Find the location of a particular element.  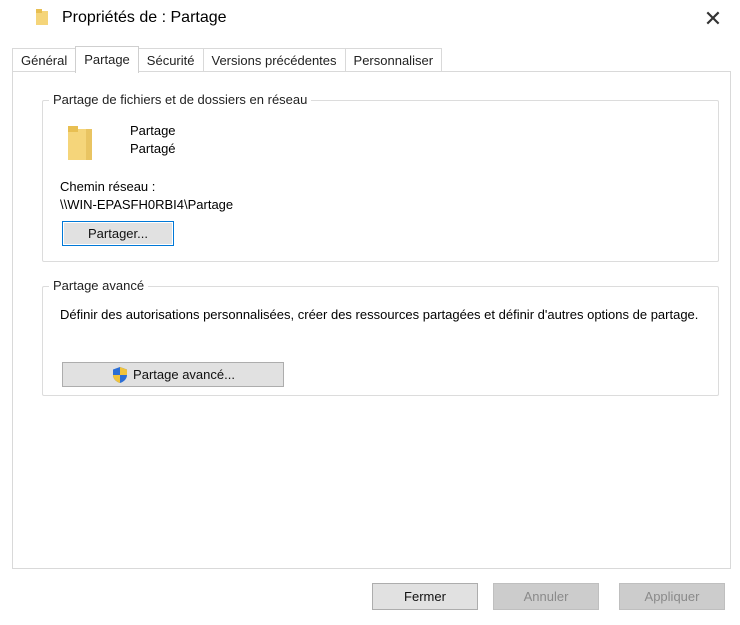

network-path-label: Chemin réseau : is located at coordinates (108, 186).